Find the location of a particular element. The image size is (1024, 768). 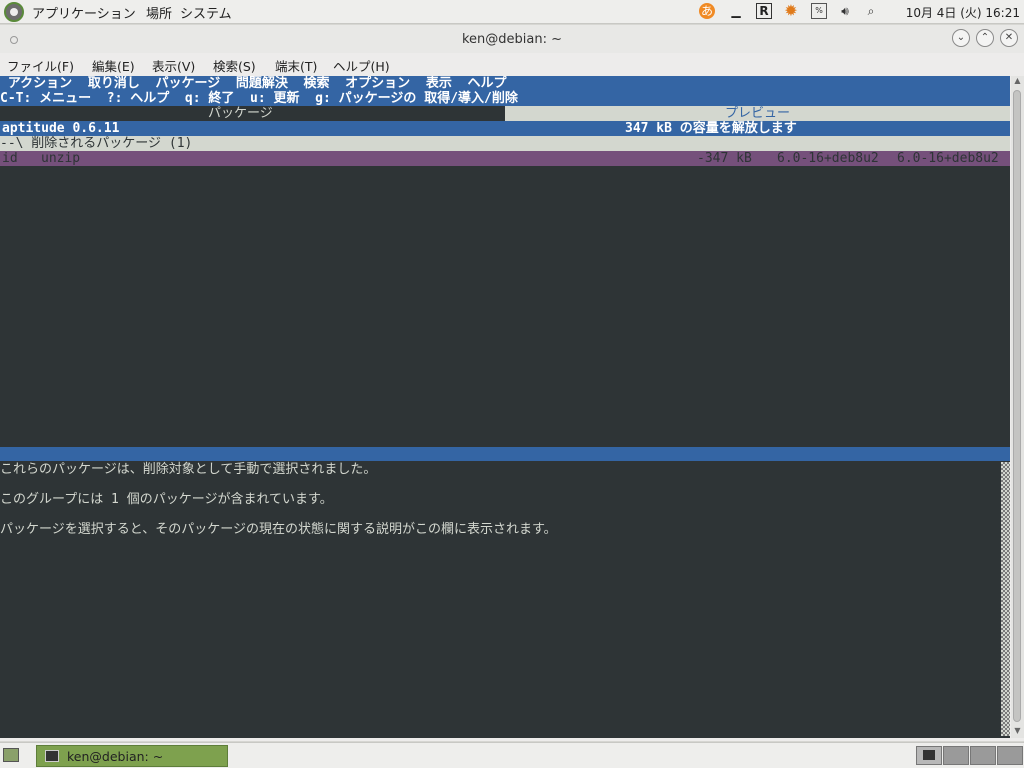

status-bar: aptitude 0.6.11 347 kB の容量を解放します is located at coordinates (505, 128).